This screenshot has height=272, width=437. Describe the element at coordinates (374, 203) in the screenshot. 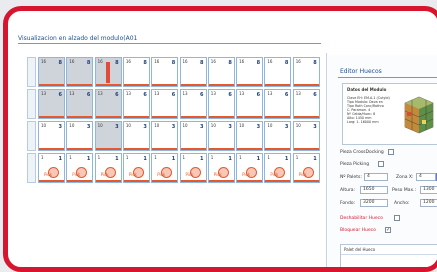

I see `fondo-input: 3200` at that location.